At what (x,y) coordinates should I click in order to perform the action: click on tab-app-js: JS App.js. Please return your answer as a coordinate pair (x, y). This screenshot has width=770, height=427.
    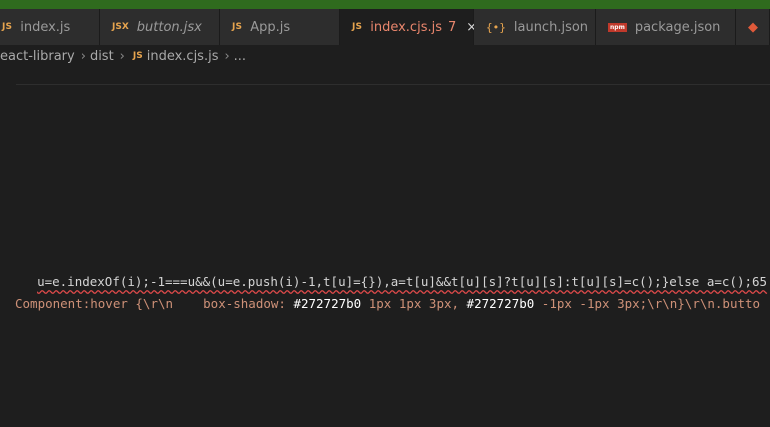
    Looking at the image, I should click on (280, 27).